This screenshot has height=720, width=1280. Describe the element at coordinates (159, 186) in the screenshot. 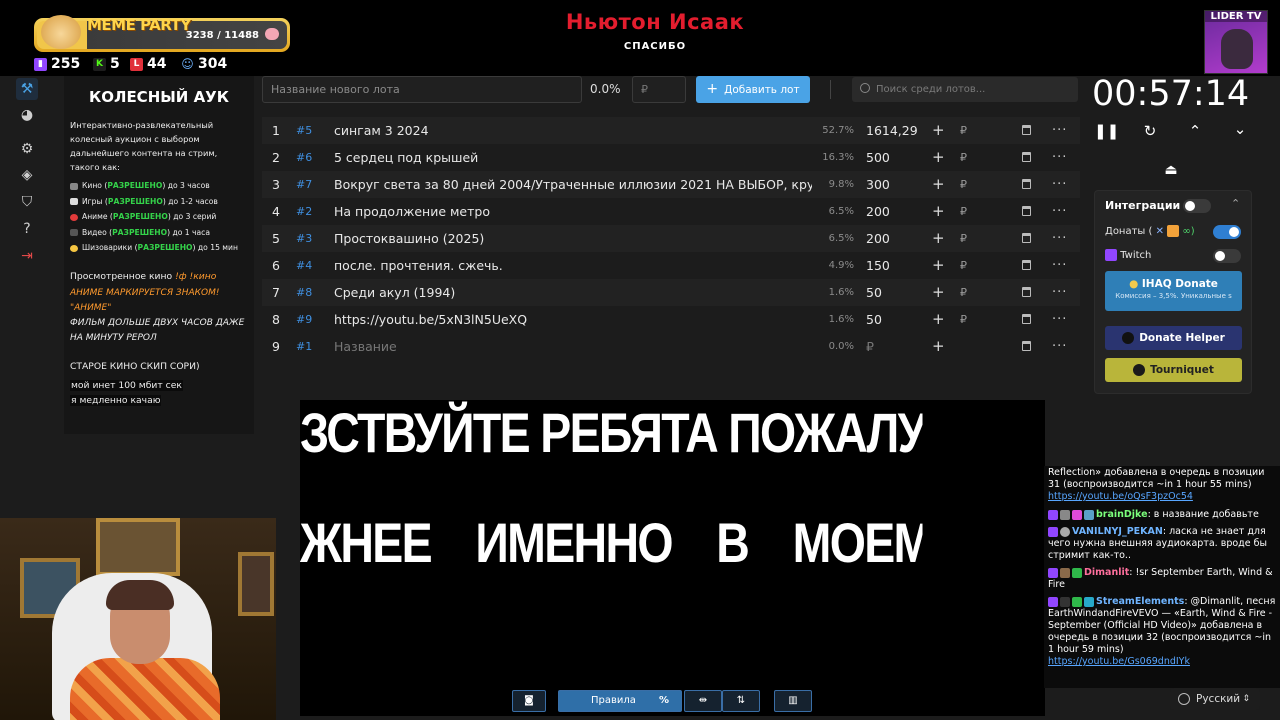

I see `rule-item: Кино (РАЗРЕШЕНО) до 3 часов` at that location.